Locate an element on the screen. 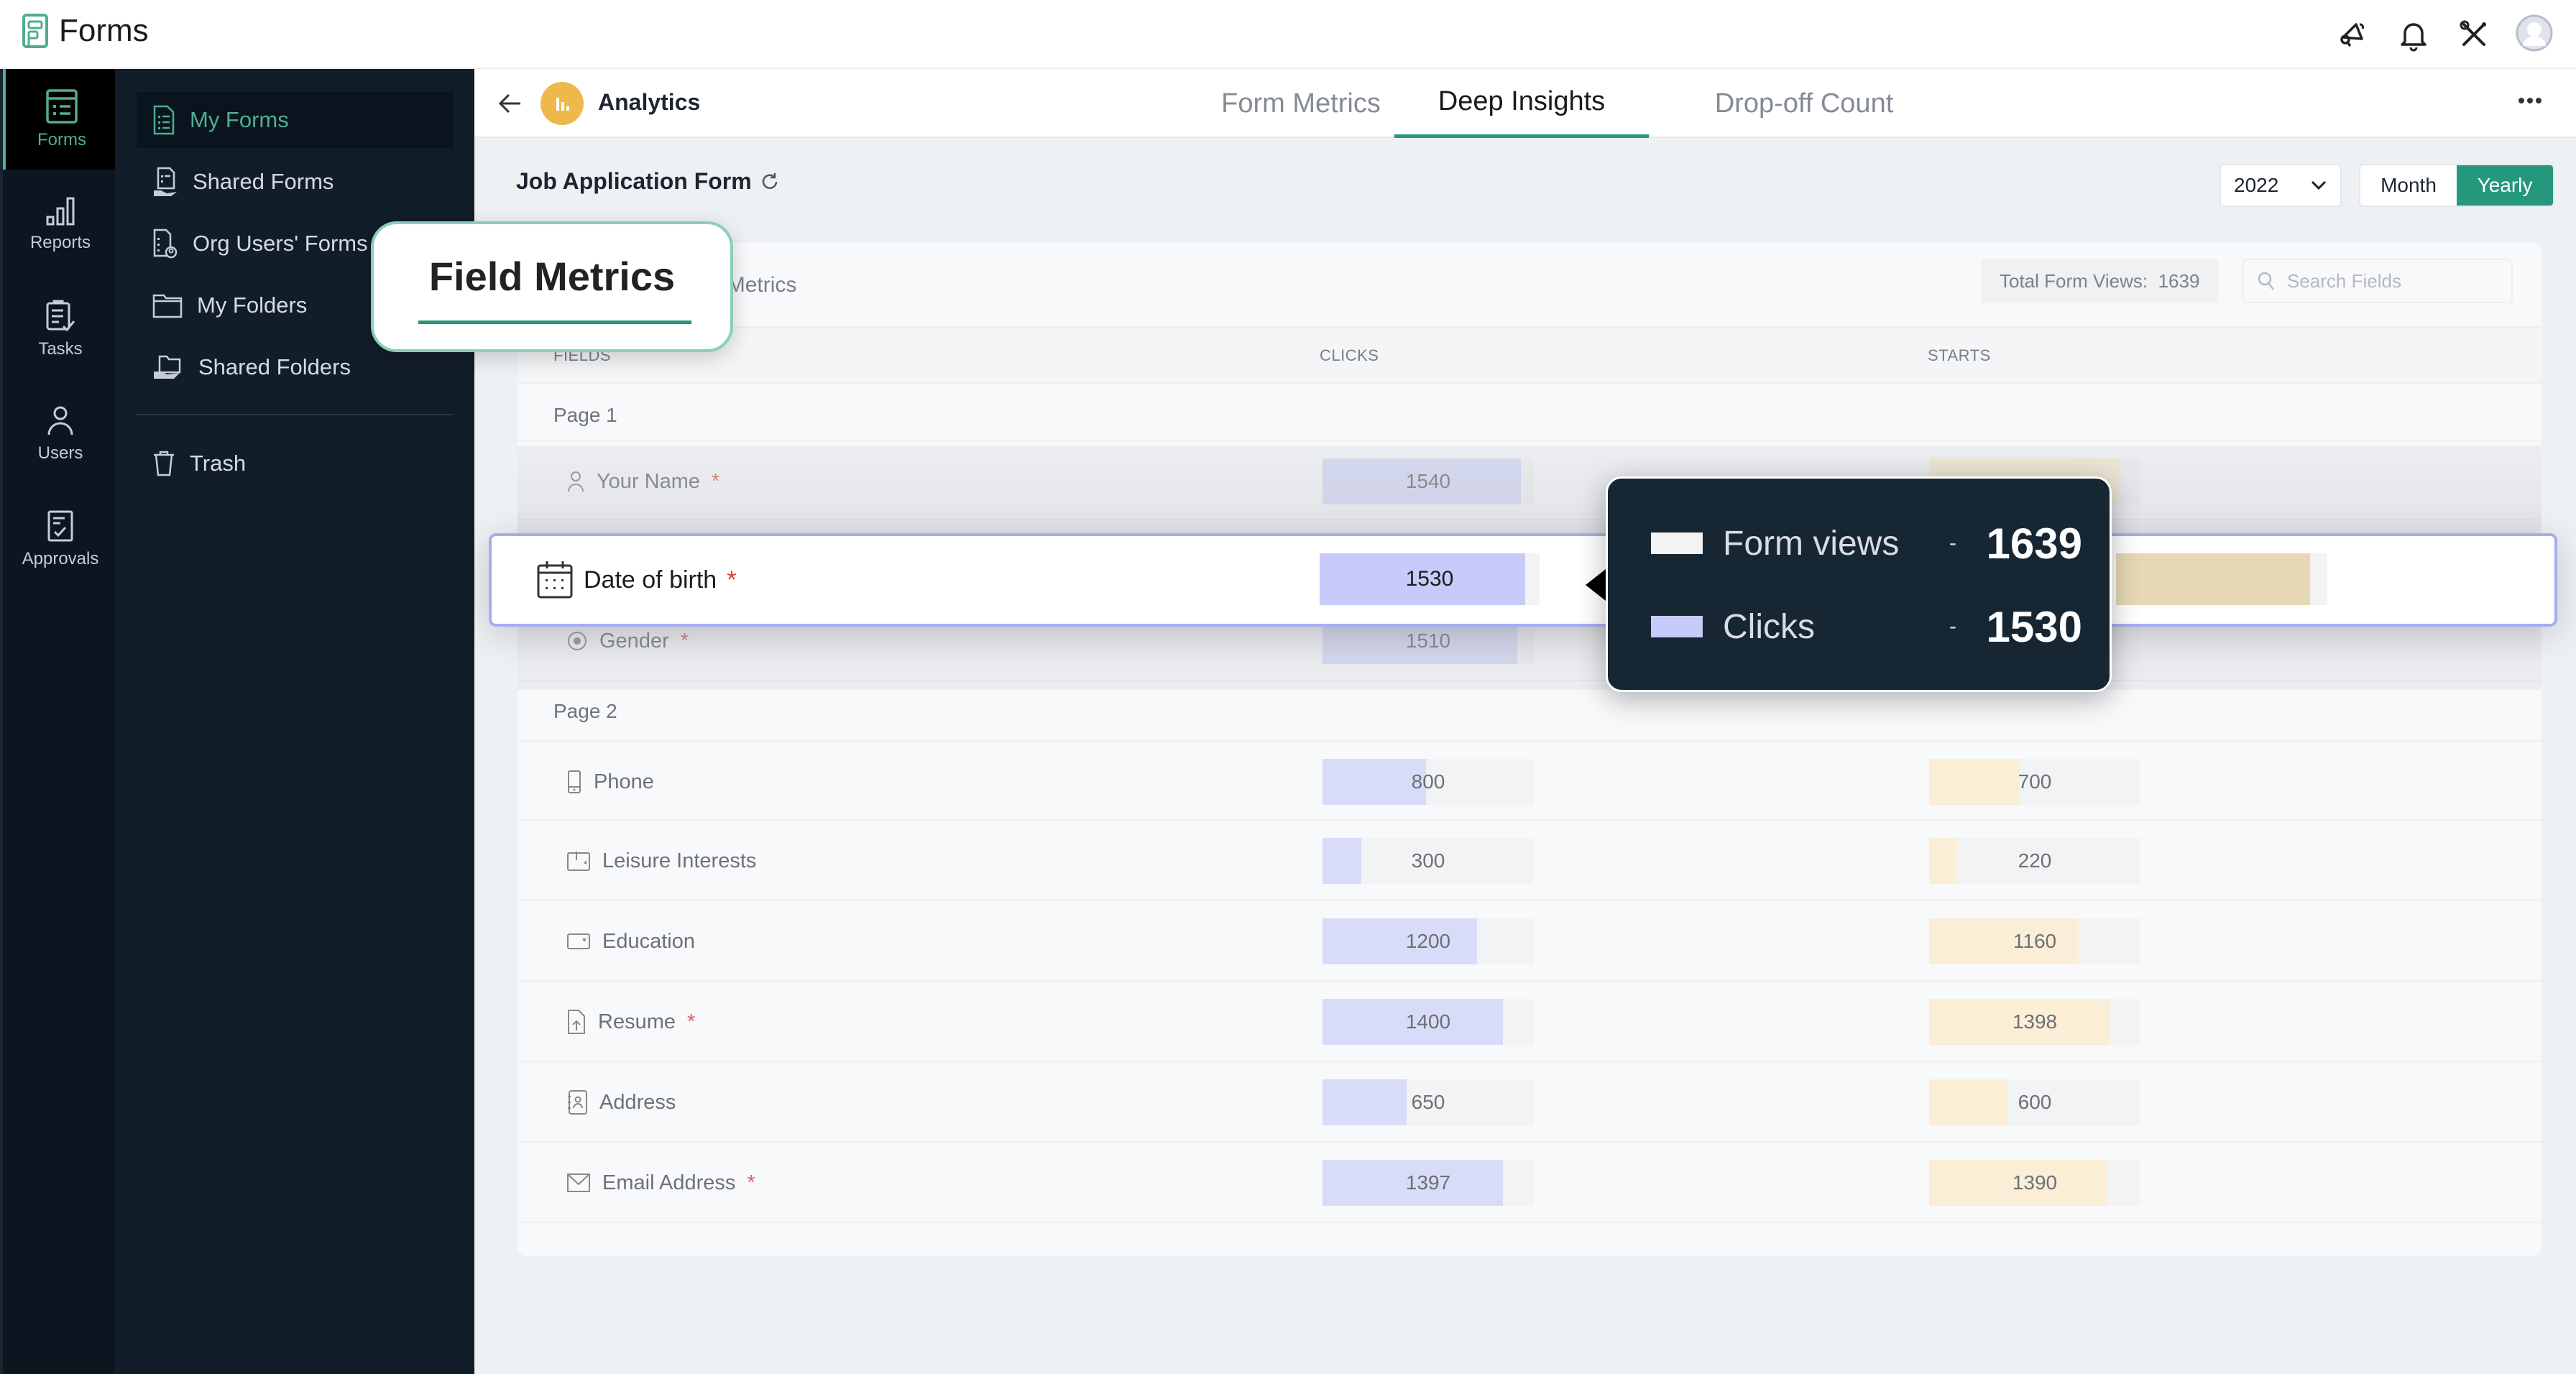  starts-bar: 220 is located at coordinates (2034, 861).